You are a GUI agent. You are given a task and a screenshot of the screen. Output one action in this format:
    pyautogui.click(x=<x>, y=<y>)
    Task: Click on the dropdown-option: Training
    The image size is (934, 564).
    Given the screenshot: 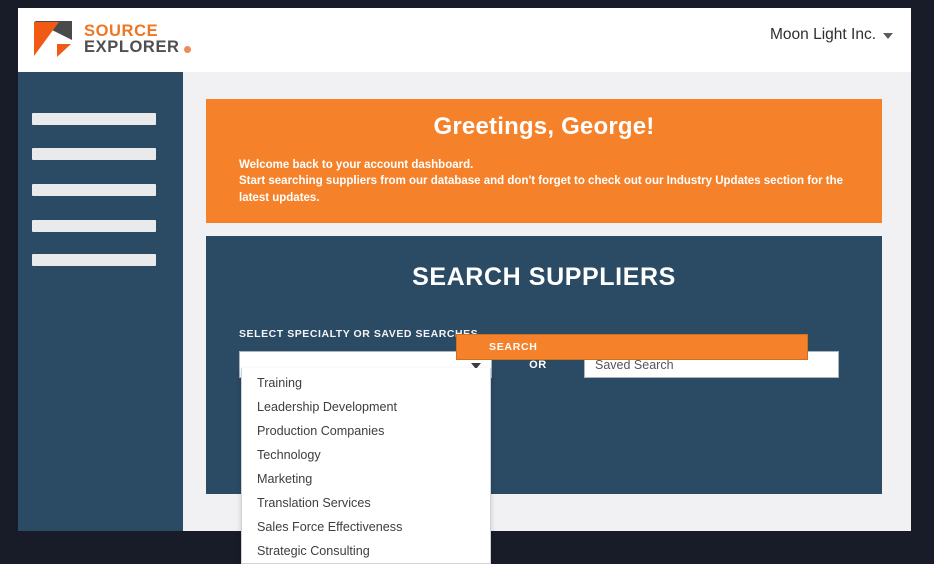 What is the action you would take?
    pyautogui.click(x=366, y=383)
    